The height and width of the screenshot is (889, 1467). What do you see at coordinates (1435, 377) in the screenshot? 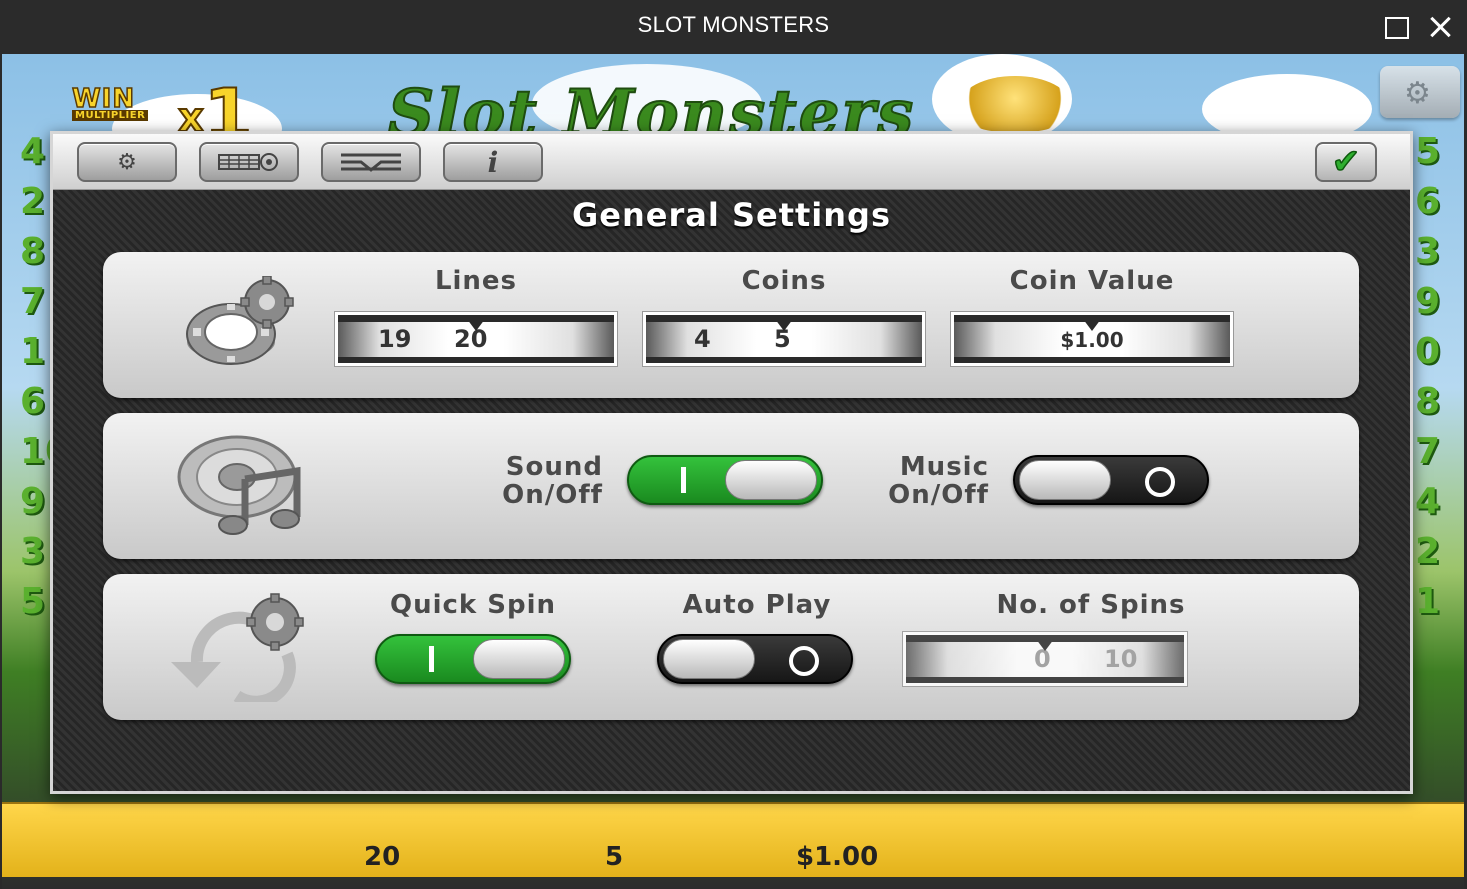
I see `right-payline-numbers: 5 6 3 9 0 8 7 4 2 1` at bounding box center [1435, 377].